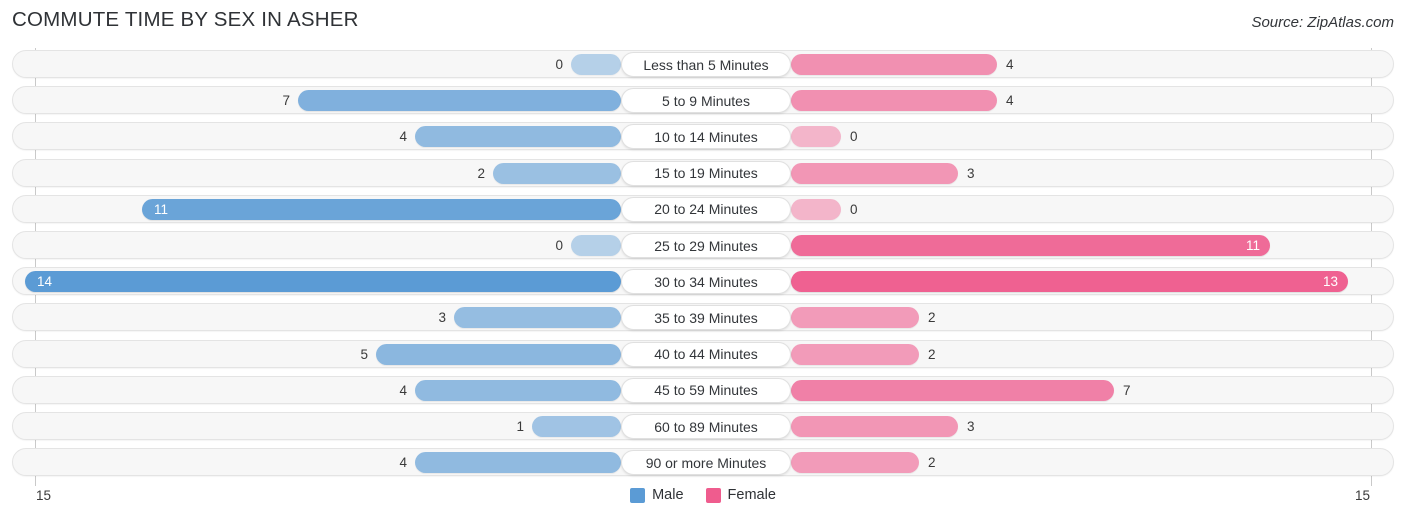 This screenshot has width=1406, height=523. Describe the element at coordinates (45, 282) in the screenshot. I see `bar-value-male: 14` at that location.